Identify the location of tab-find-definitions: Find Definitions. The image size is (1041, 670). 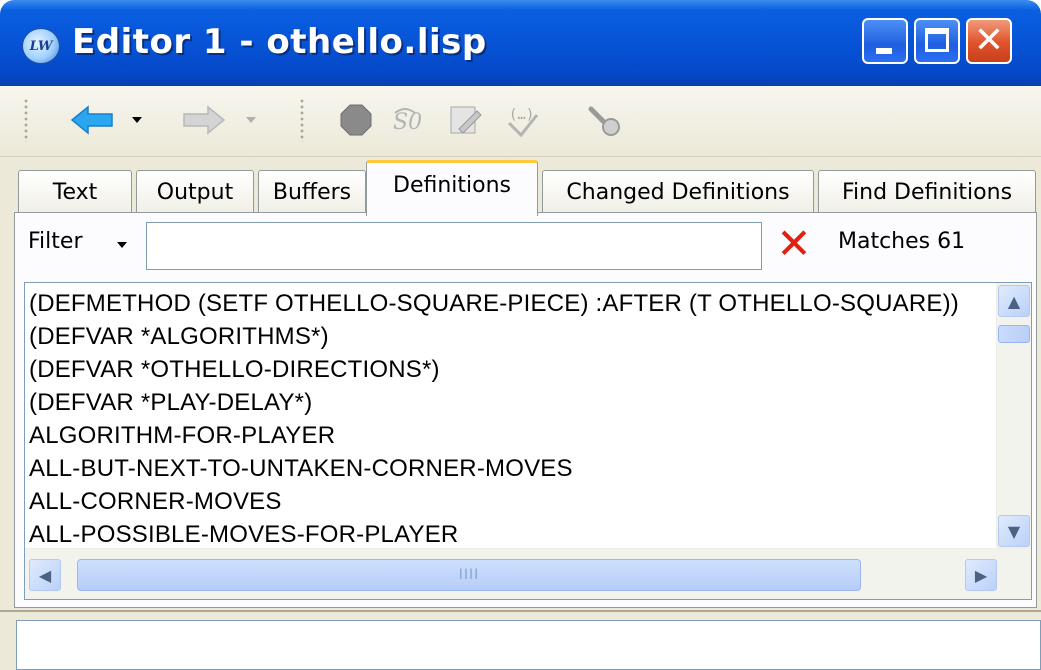
(927, 192).